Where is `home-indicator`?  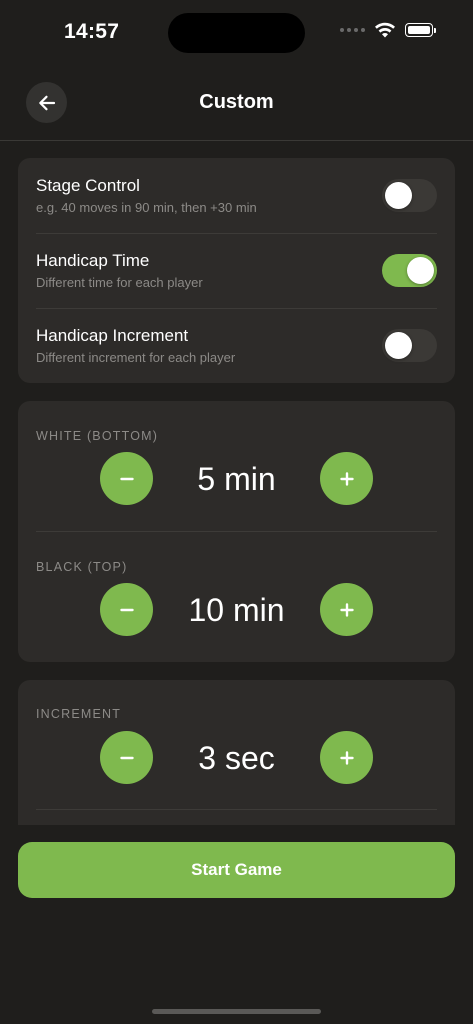 home-indicator is located at coordinates (236, 1011).